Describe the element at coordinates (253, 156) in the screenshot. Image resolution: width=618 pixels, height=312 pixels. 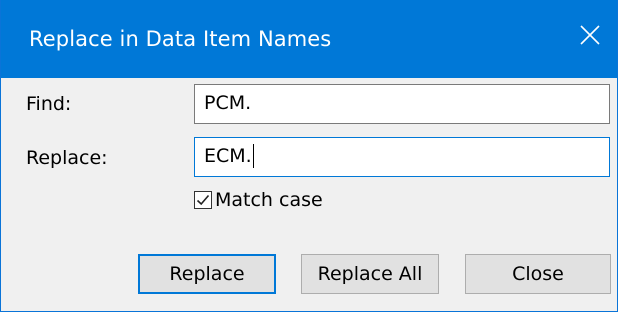
I see `text-caret` at that location.